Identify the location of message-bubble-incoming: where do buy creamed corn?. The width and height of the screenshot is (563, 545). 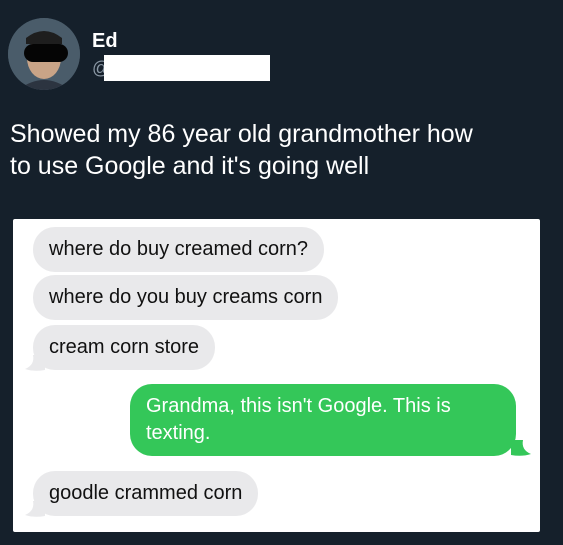
(179, 249).